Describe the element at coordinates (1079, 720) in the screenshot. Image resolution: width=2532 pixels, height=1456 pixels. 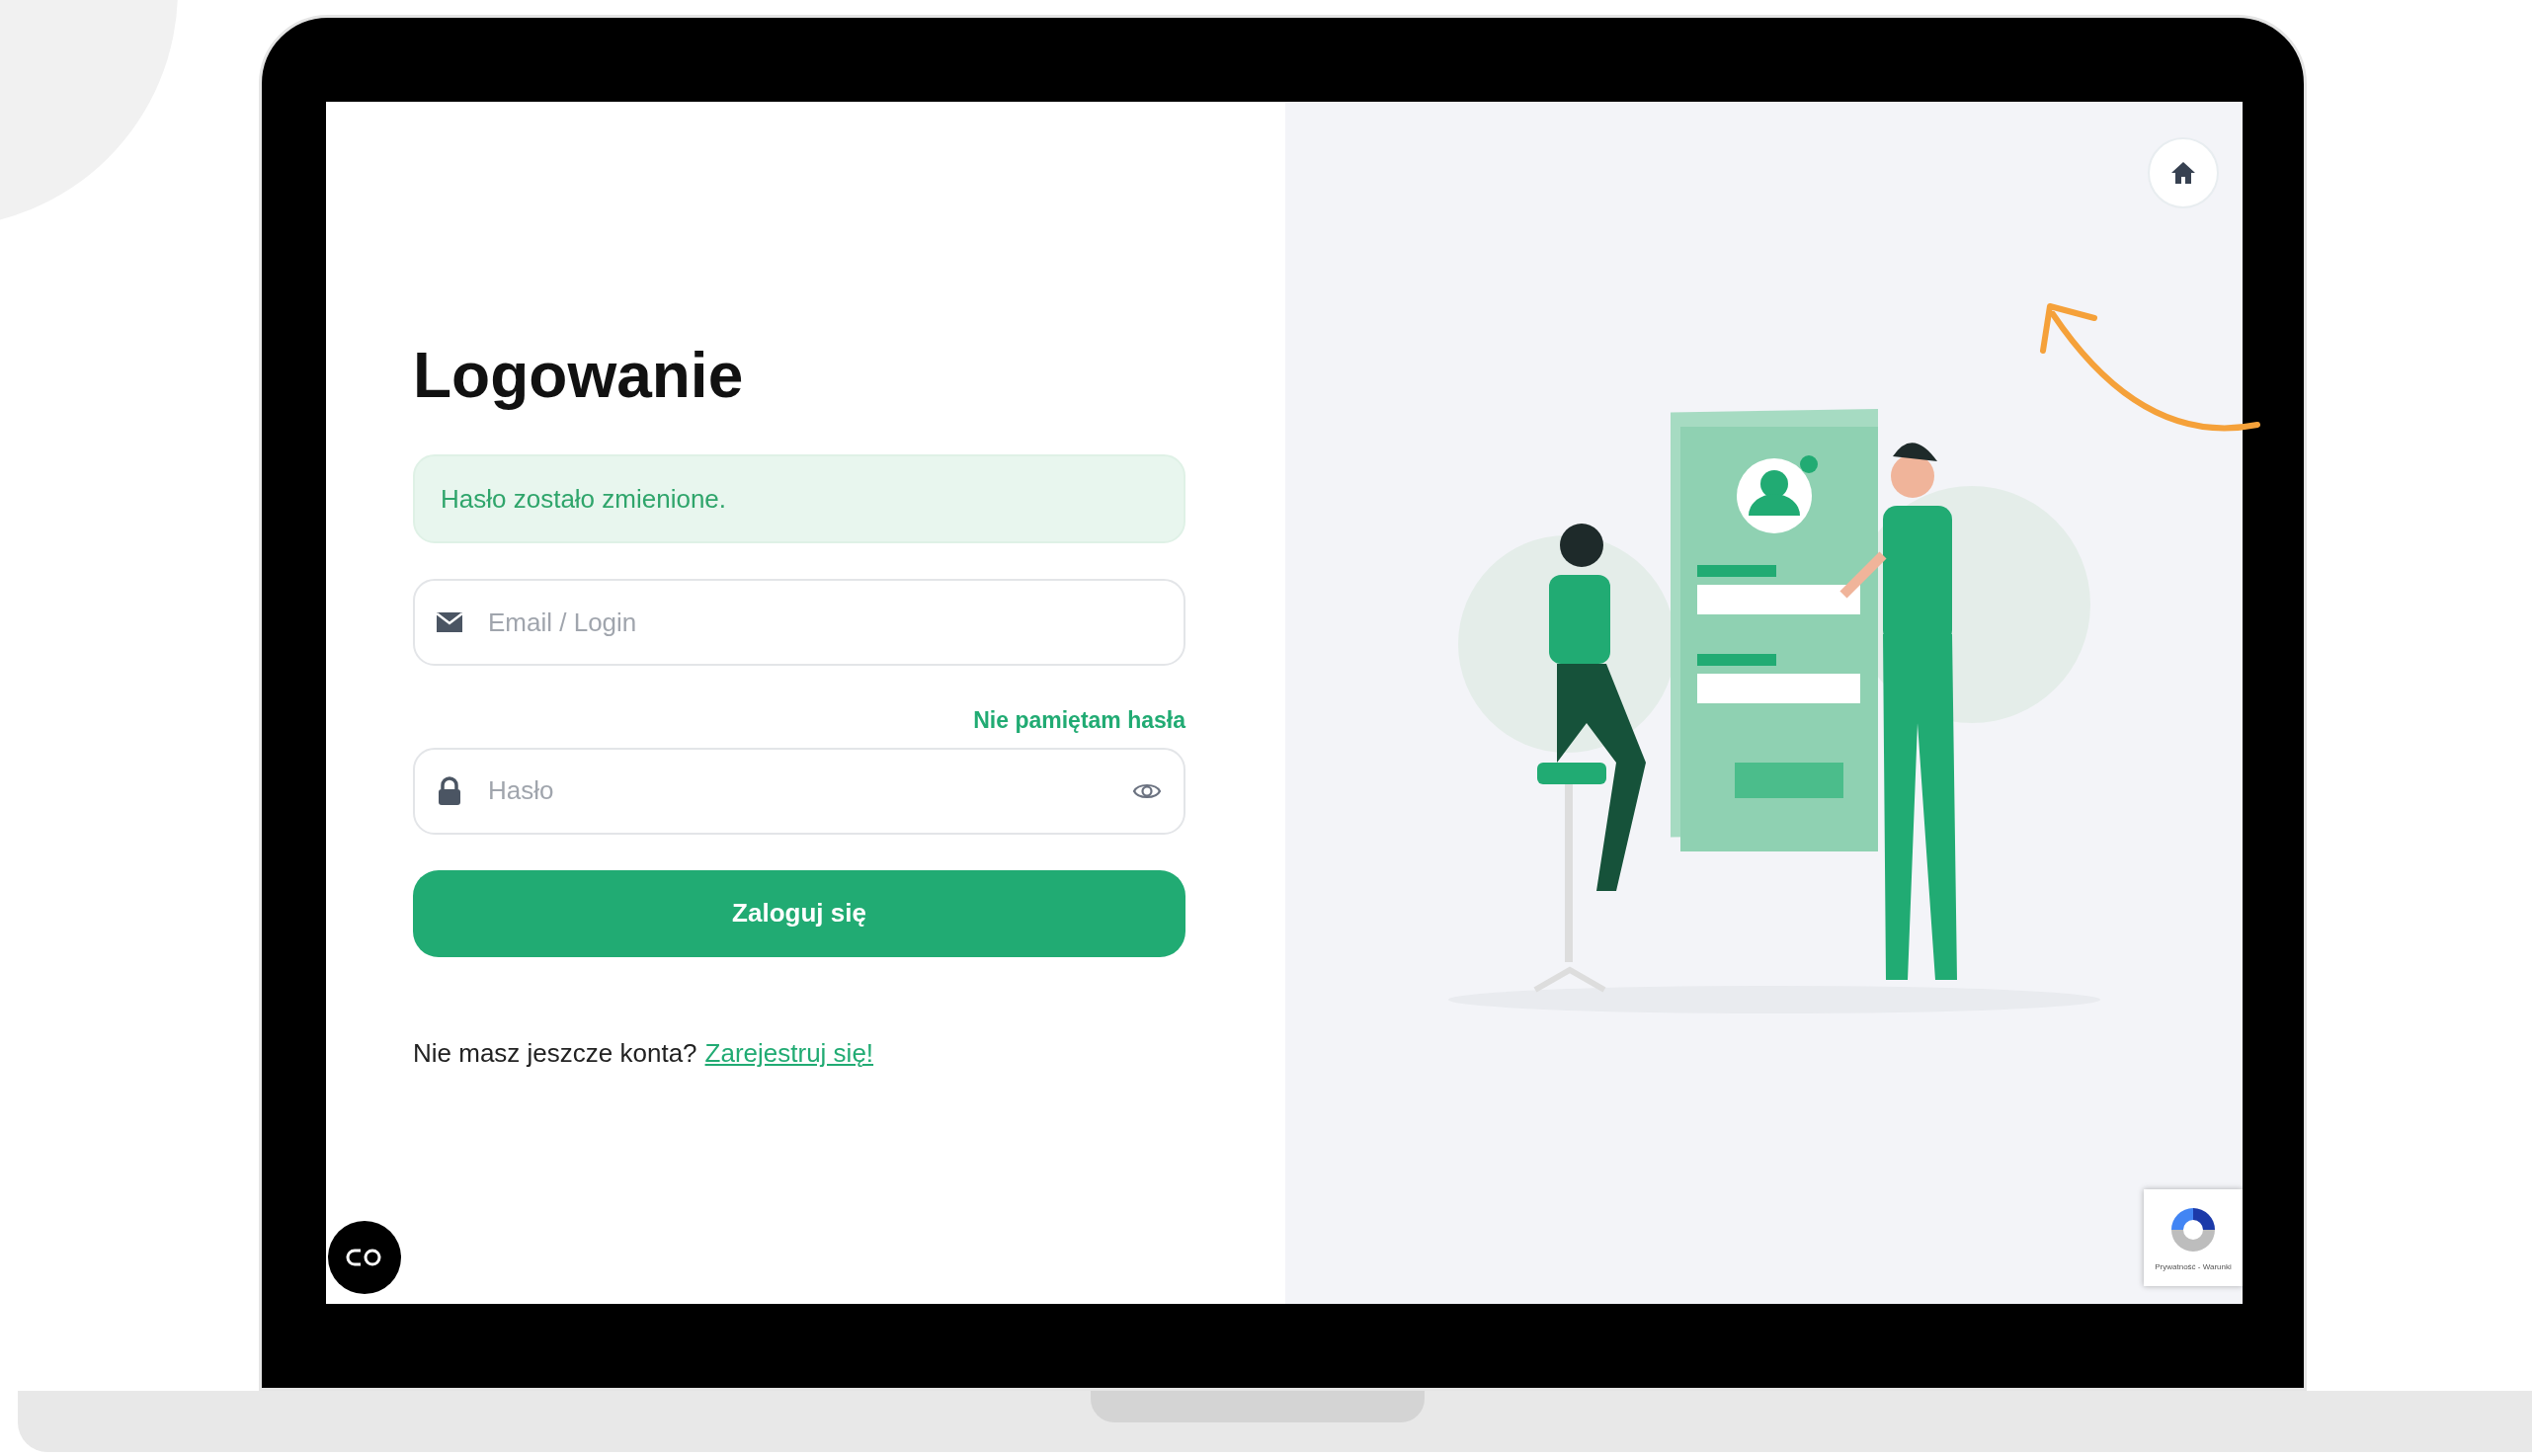
I see `forgot-password-link: Nie pamiętam hasła` at that location.